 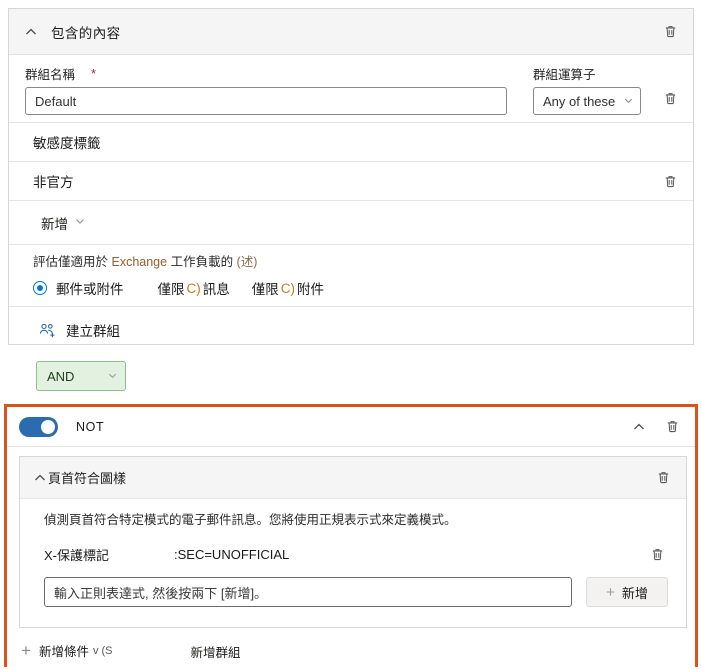 I want to click on add-regex-button-label: 新增, so click(x=634, y=593).